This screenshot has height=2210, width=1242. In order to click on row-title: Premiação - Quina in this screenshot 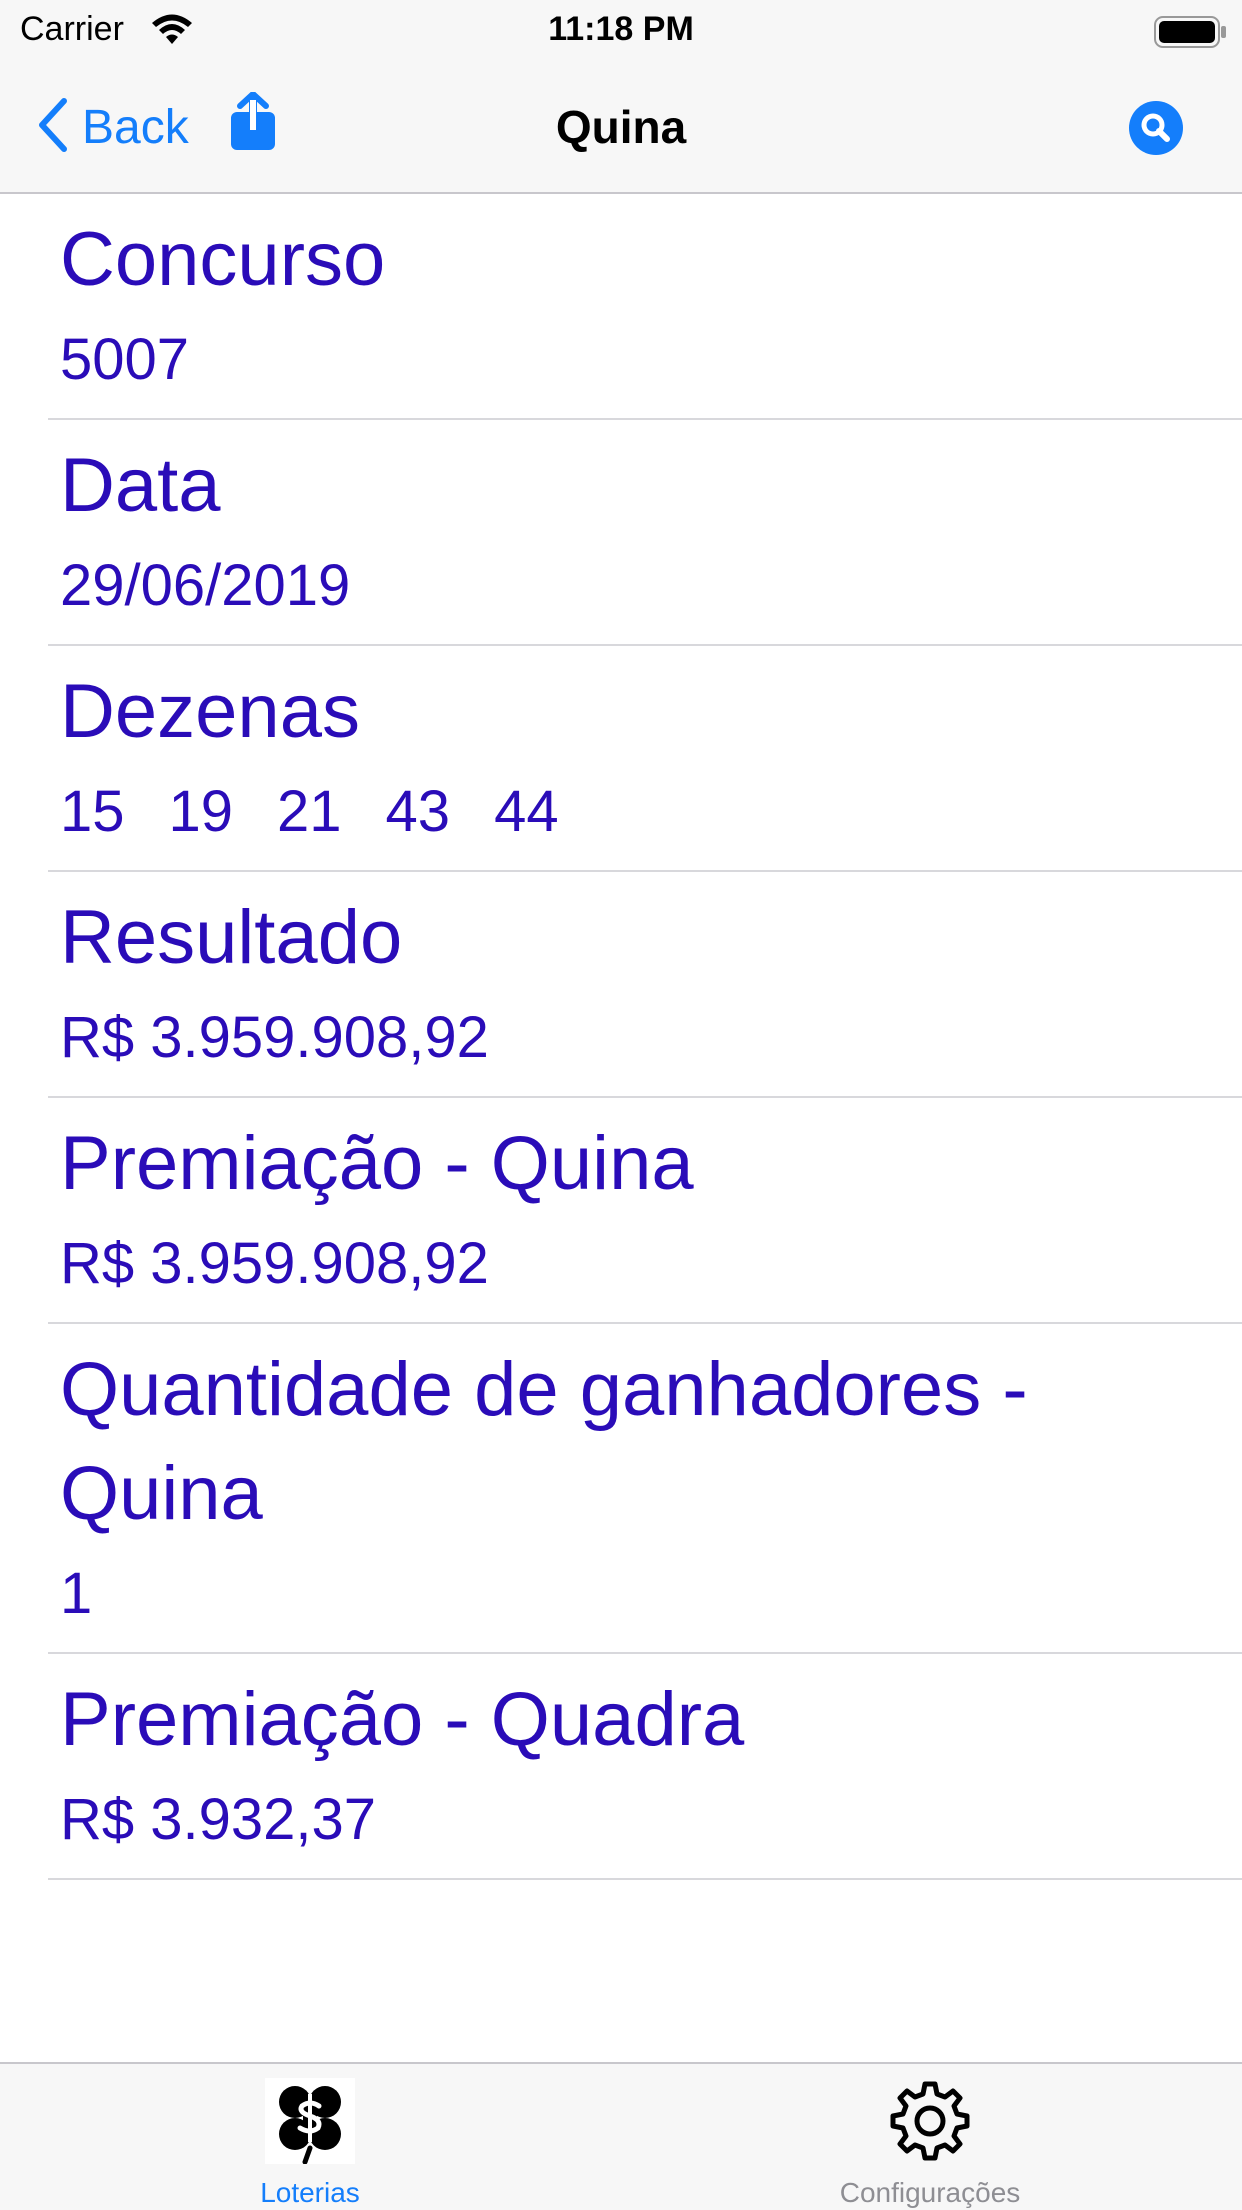, I will do `click(377, 1163)`.